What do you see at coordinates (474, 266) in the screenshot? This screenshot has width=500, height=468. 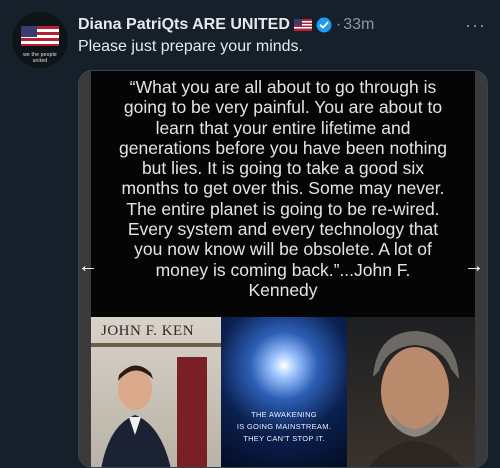 I see `arrow-right-icon: →` at bounding box center [474, 266].